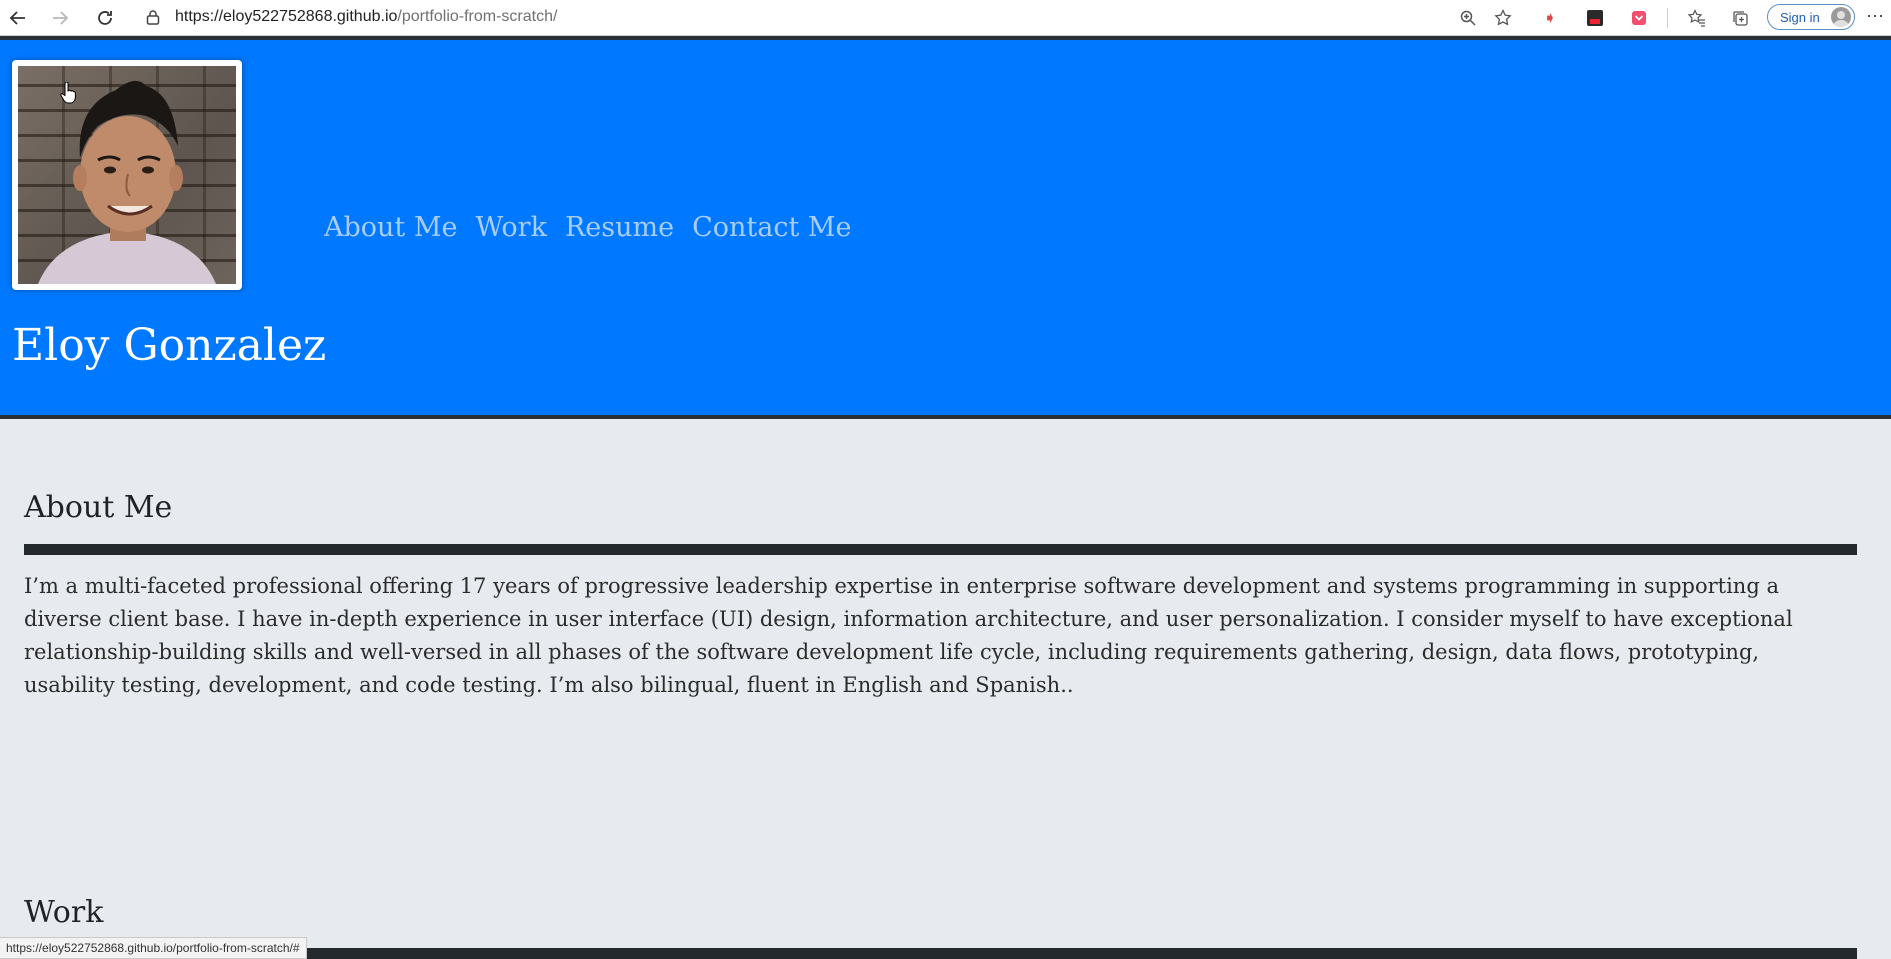 This screenshot has width=1891, height=959. What do you see at coordinates (1595, 18) in the screenshot?
I see `extension-off-icon` at bounding box center [1595, 18].